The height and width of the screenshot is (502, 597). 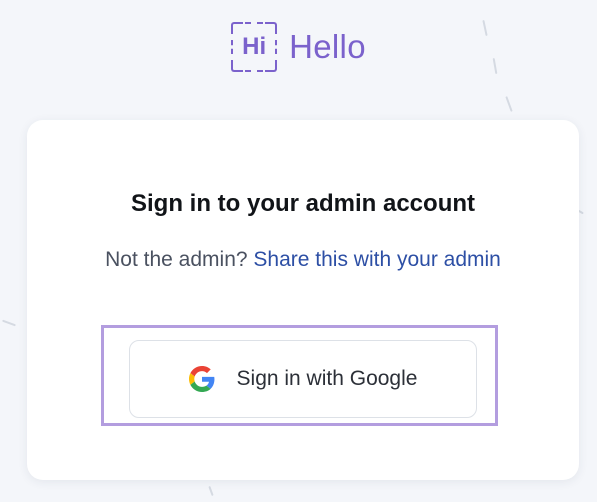 What do you see at coordinates (376, 259) in the screenshot?
I see `share-with-admin-link: Share this with your admin` at bounding box center [376, 259].